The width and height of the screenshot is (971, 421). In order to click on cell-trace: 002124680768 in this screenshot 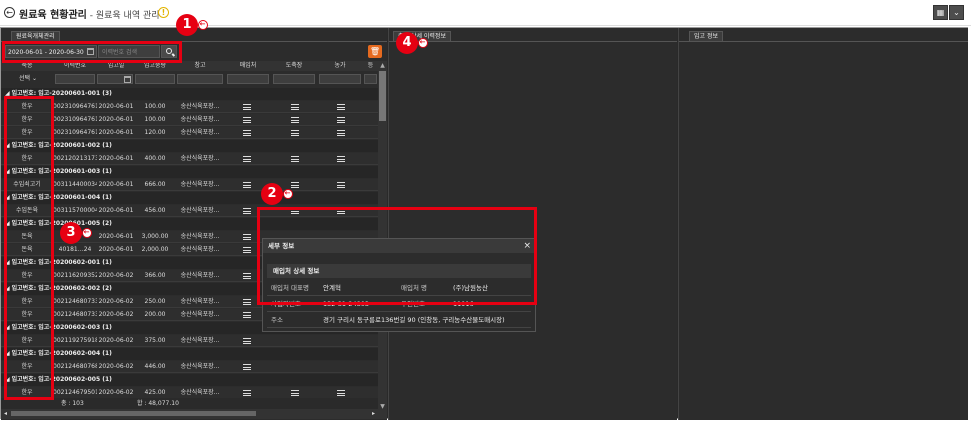, I will do `click(75, 366)`.